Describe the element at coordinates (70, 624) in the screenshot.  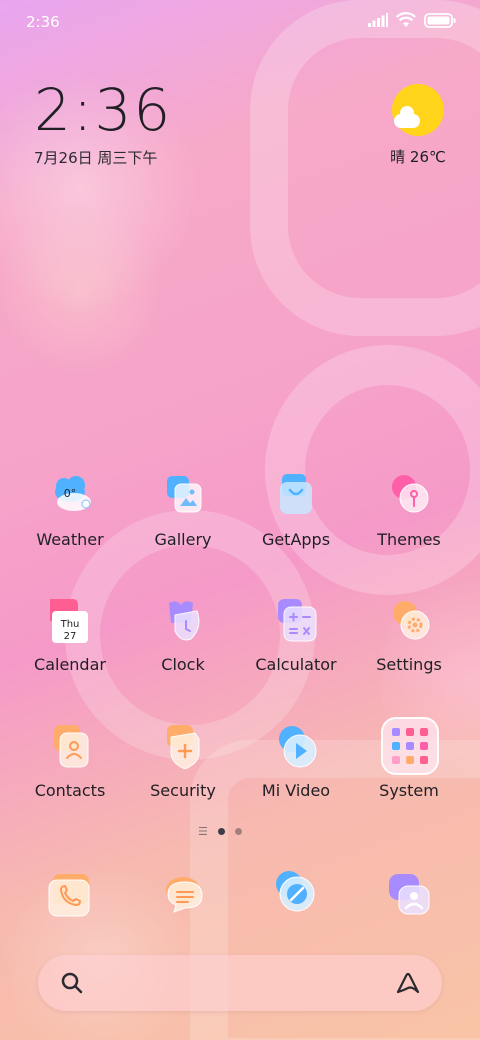
I see `calendar-day-name: Thu` at that location.